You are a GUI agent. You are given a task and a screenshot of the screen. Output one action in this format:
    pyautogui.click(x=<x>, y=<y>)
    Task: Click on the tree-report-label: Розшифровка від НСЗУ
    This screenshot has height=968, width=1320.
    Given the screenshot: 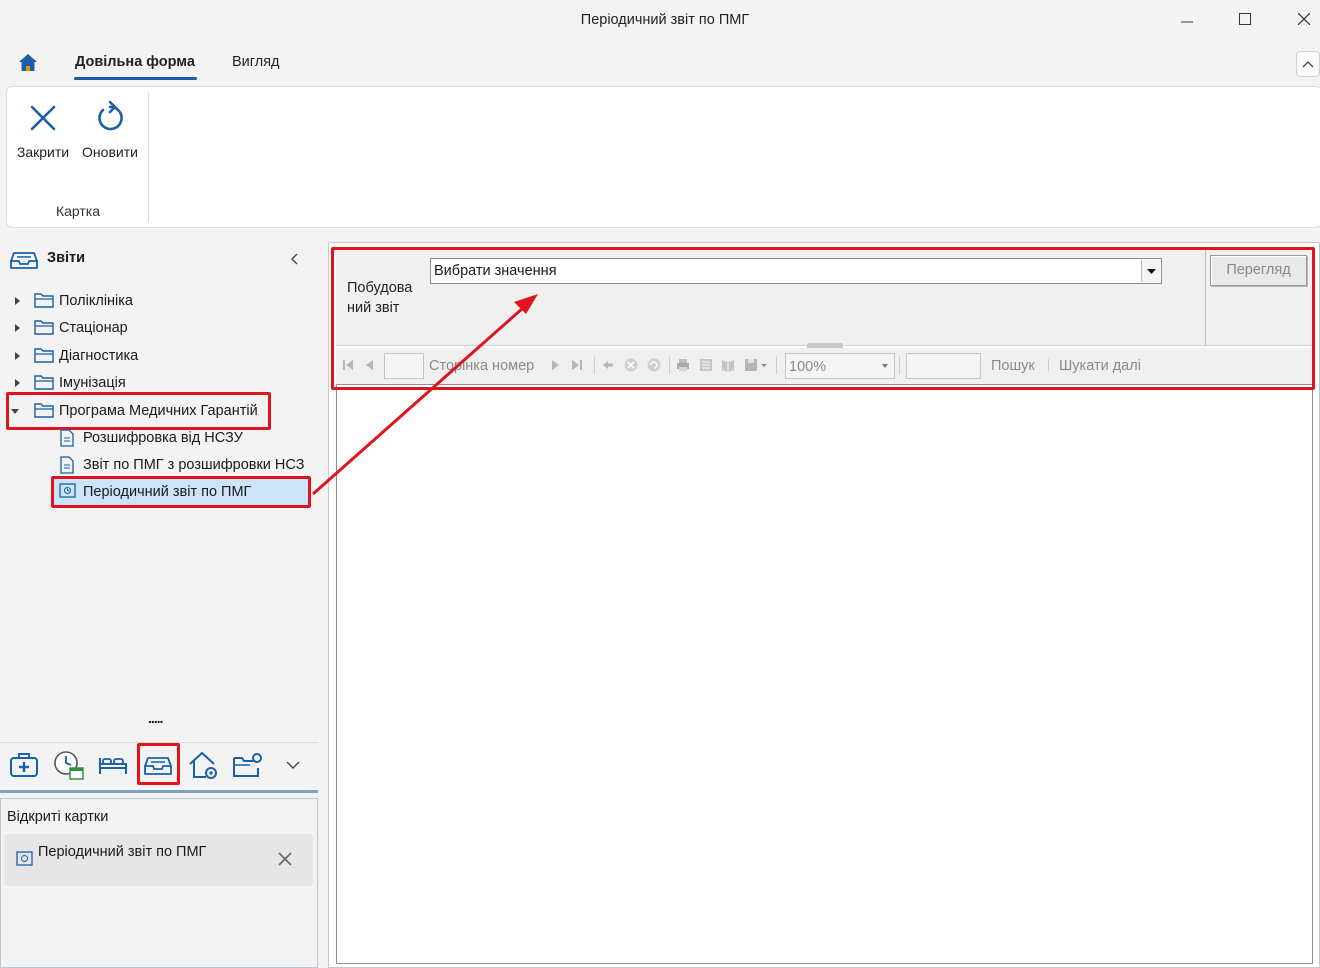 What is the action you would take?
    pyautogui.click(x=163, y=438)
    